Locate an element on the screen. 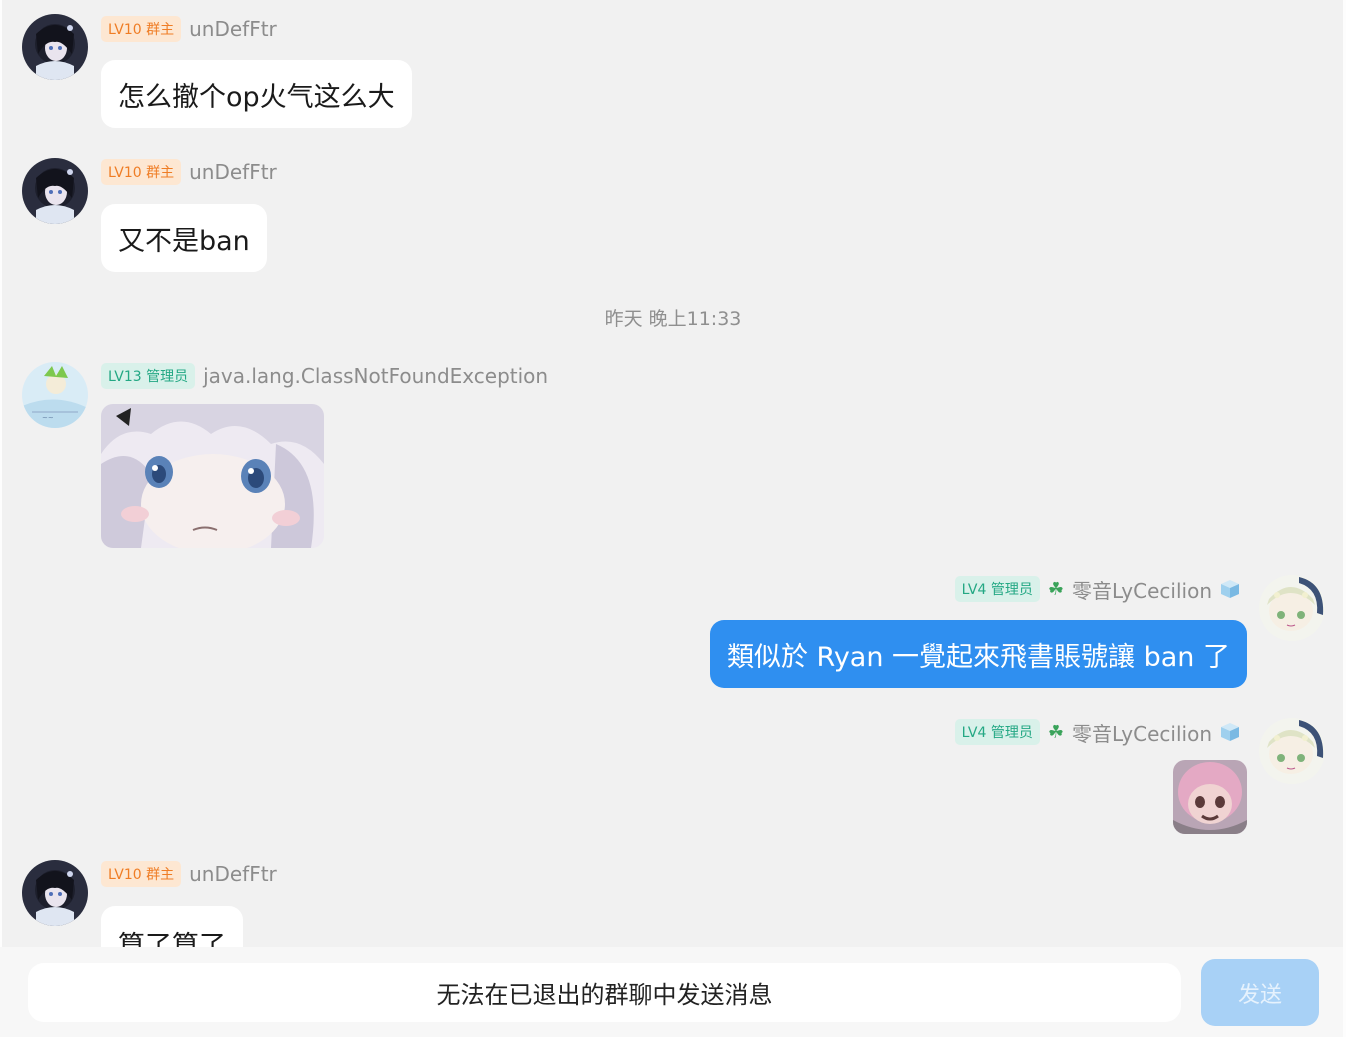 This screenshot has width=1346, height=1037. timestamp: 昨天 晚上11:33 is located at coordinates (673, 319).